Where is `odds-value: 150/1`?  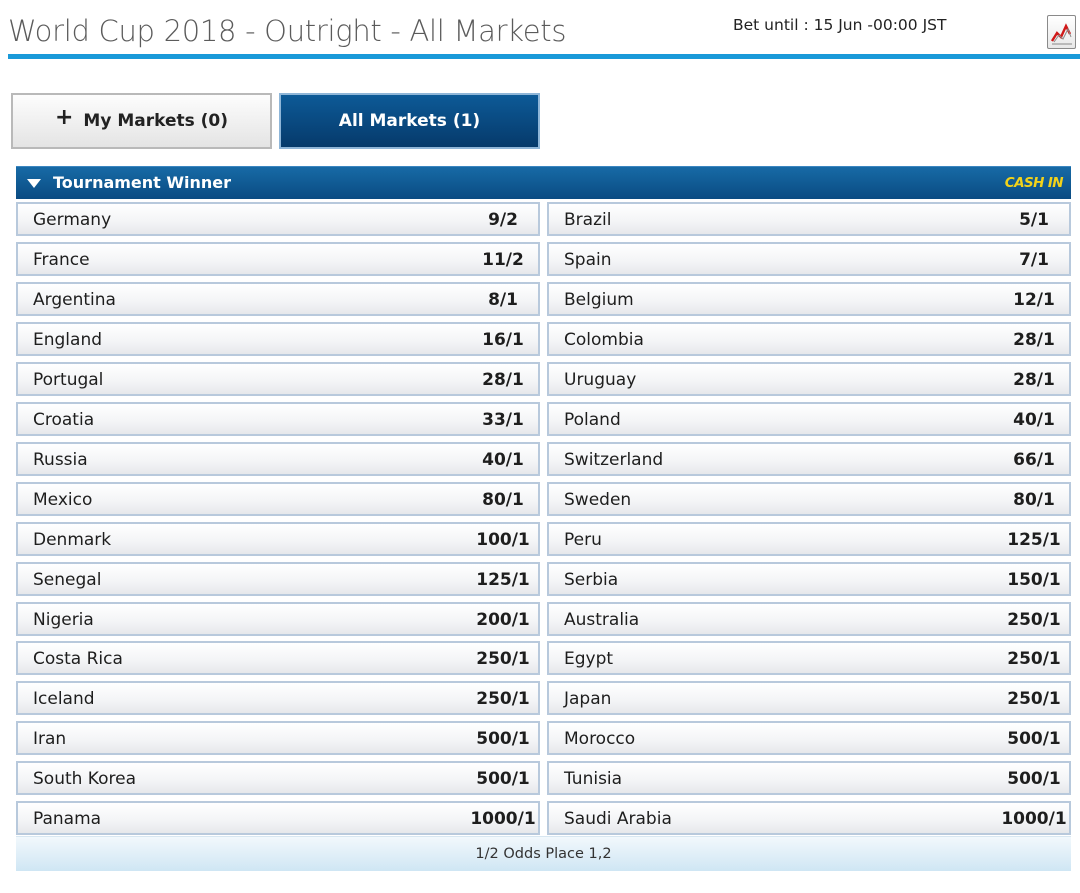 odds-value: 150/1 is located at coordinates (1034, 580).